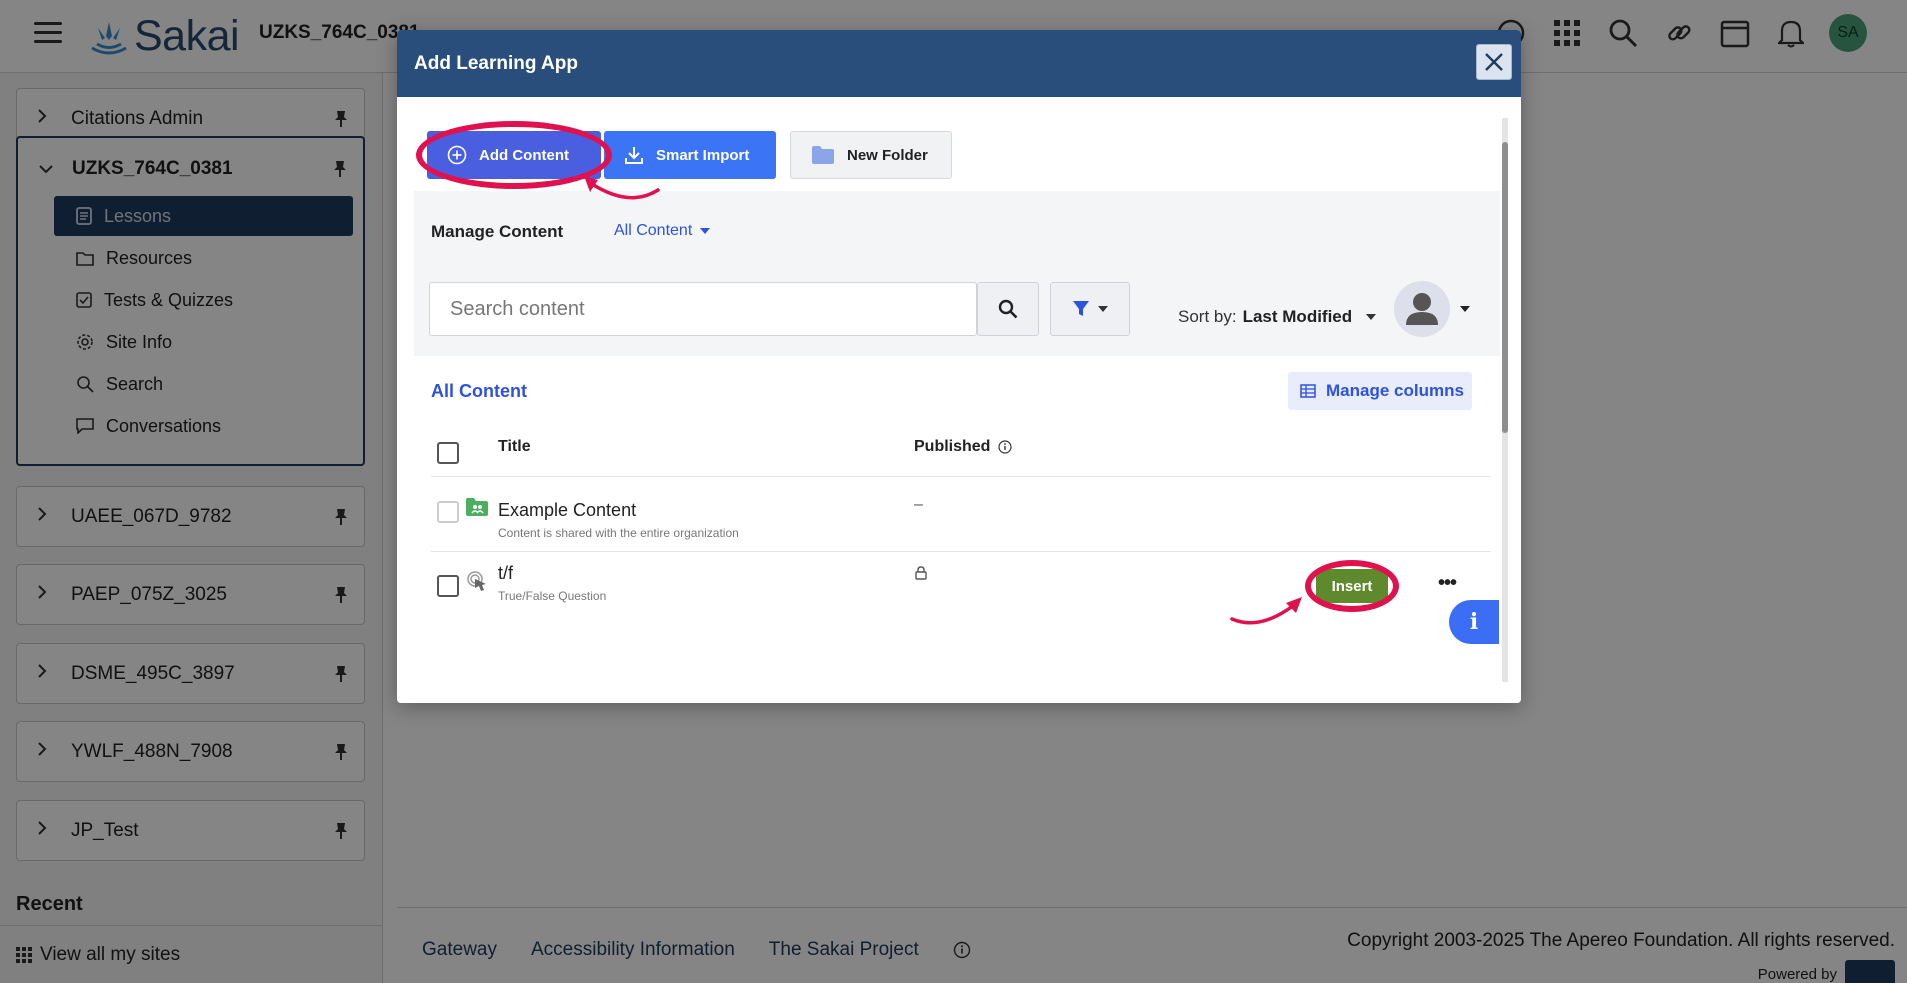 Image resolution: width=1907 pixels, height=983 pixels. Describe the element at coordinates (1090, 309) in the screenshot. I see `filter-button` at that location.